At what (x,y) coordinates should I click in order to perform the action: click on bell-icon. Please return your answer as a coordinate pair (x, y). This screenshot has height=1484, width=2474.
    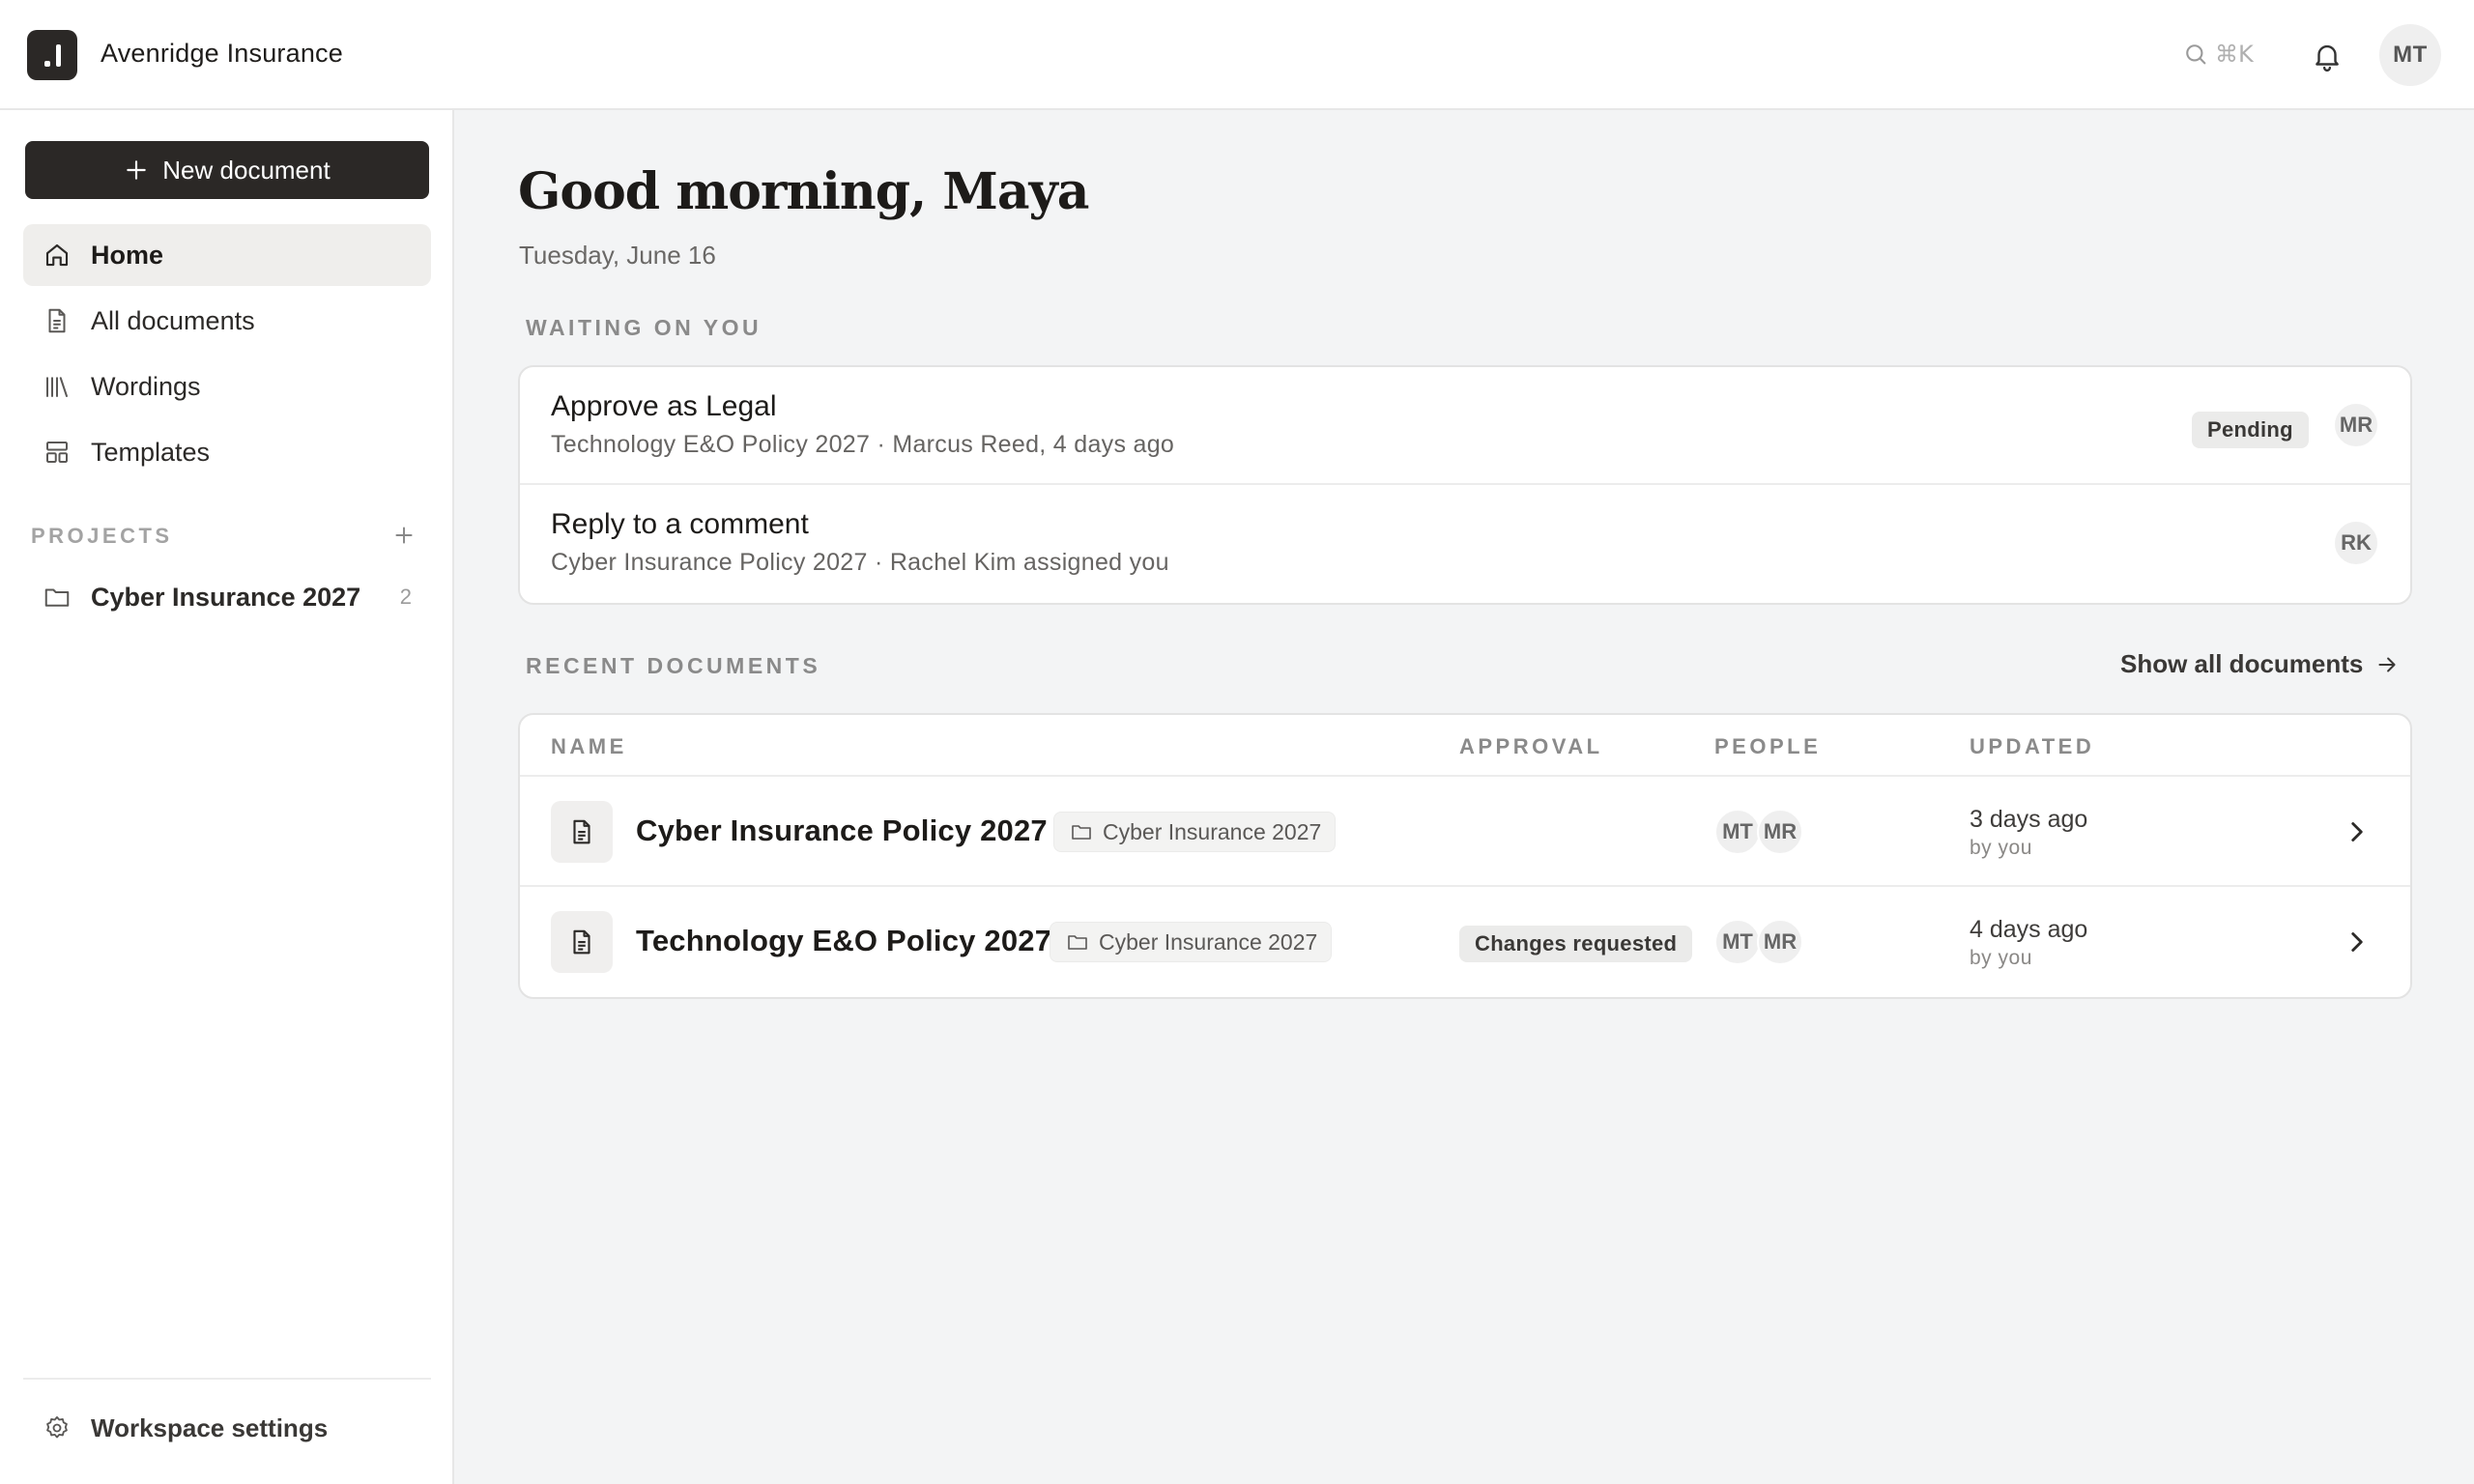
    Looking at the image, I should click on (2327, 58).